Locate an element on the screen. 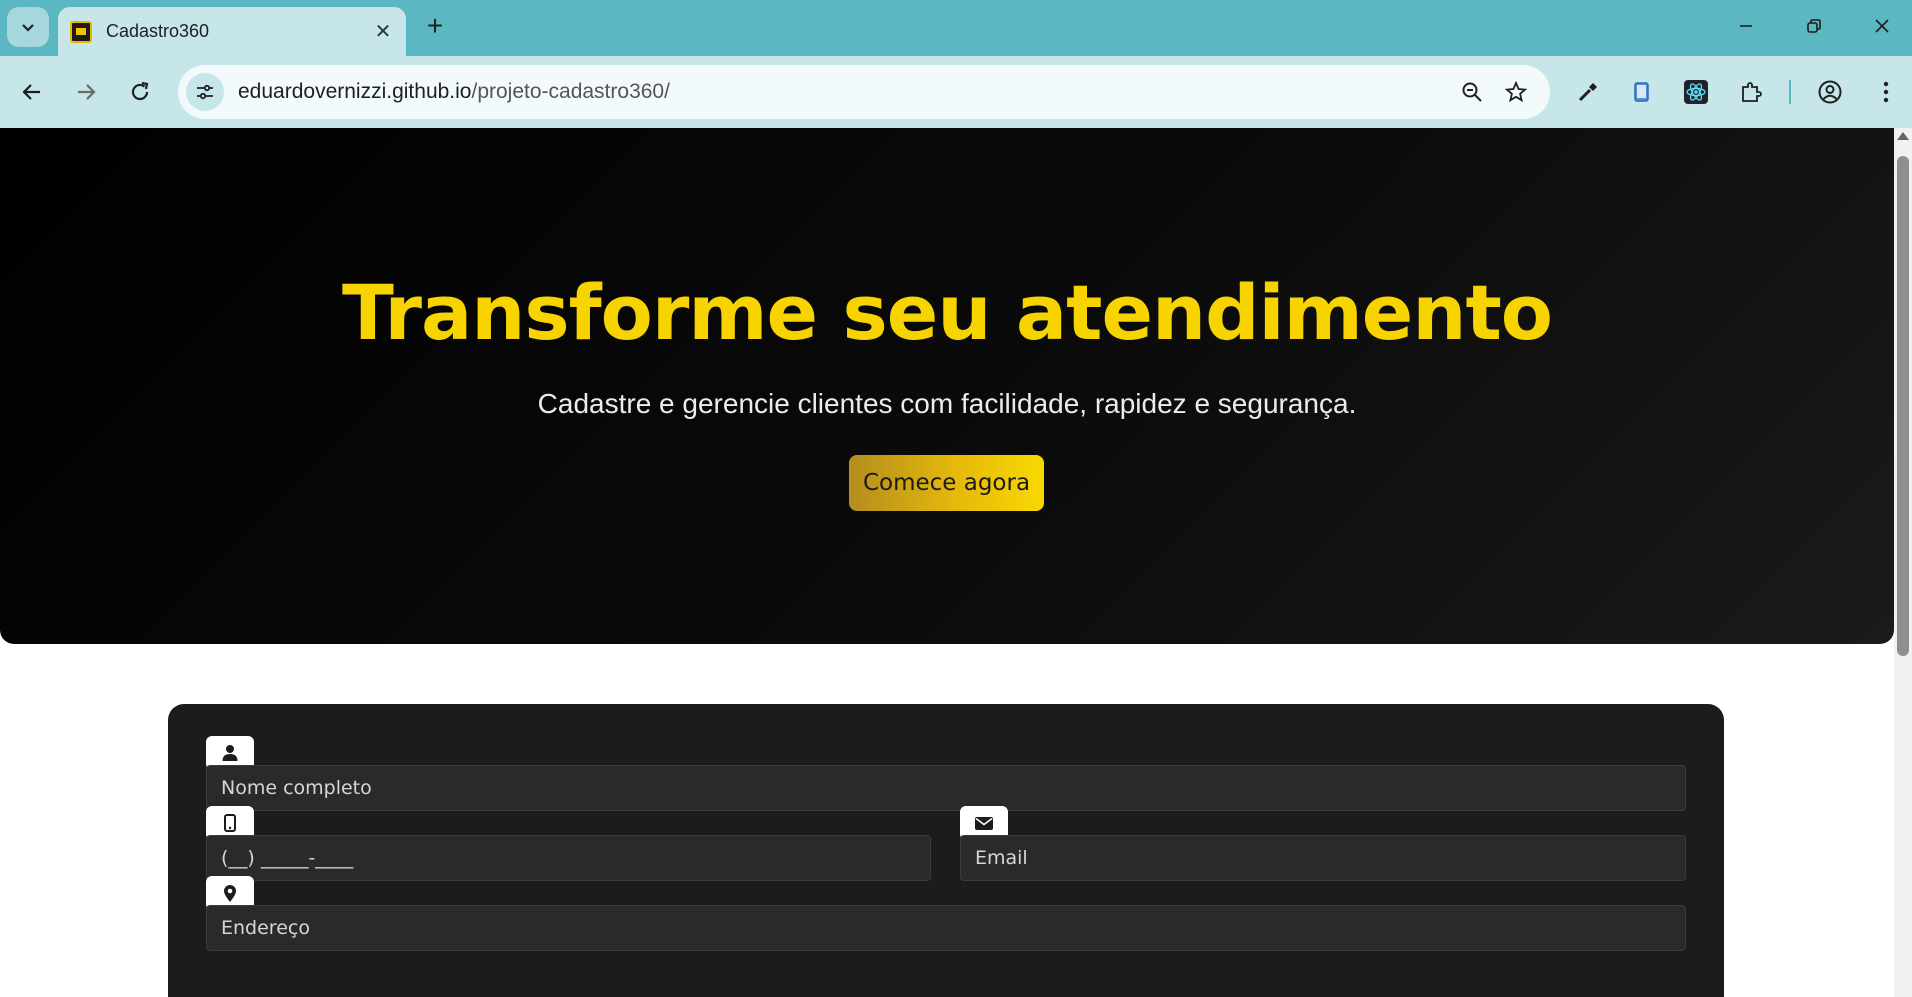 The image size is (1912, 997). browser-tab-active: Cadastro360 ✕ is located at coordinates (232, 31).